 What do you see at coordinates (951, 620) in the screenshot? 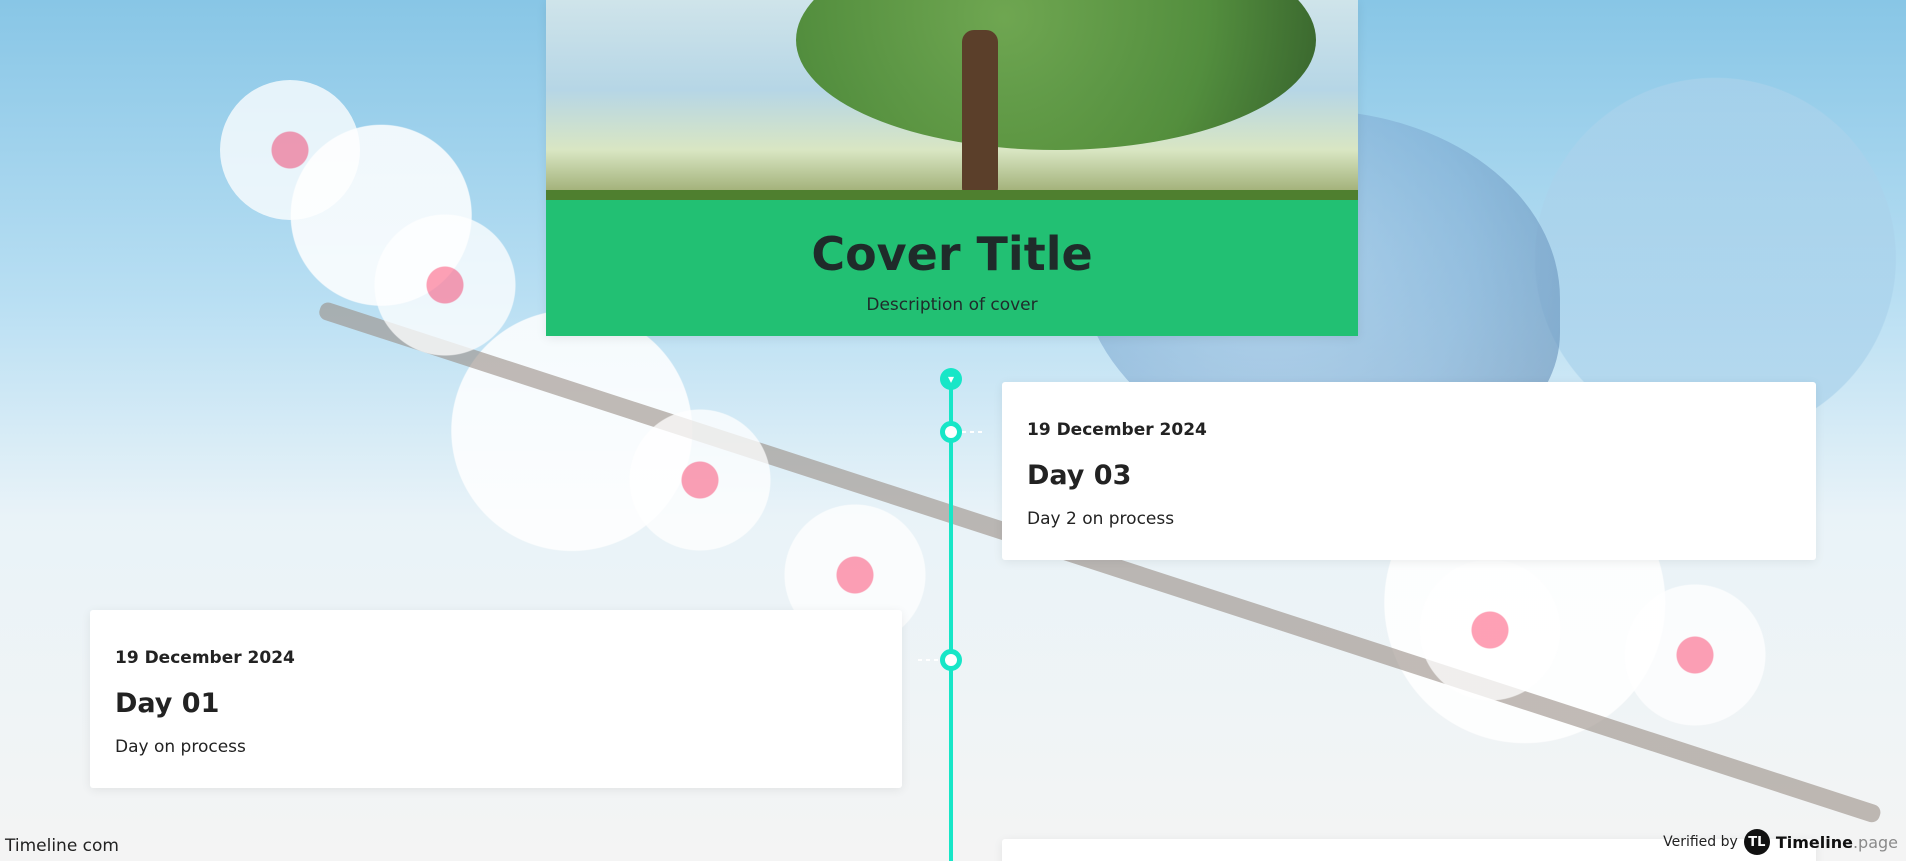
I see `timeline-line` at bounding box center [951, 620].